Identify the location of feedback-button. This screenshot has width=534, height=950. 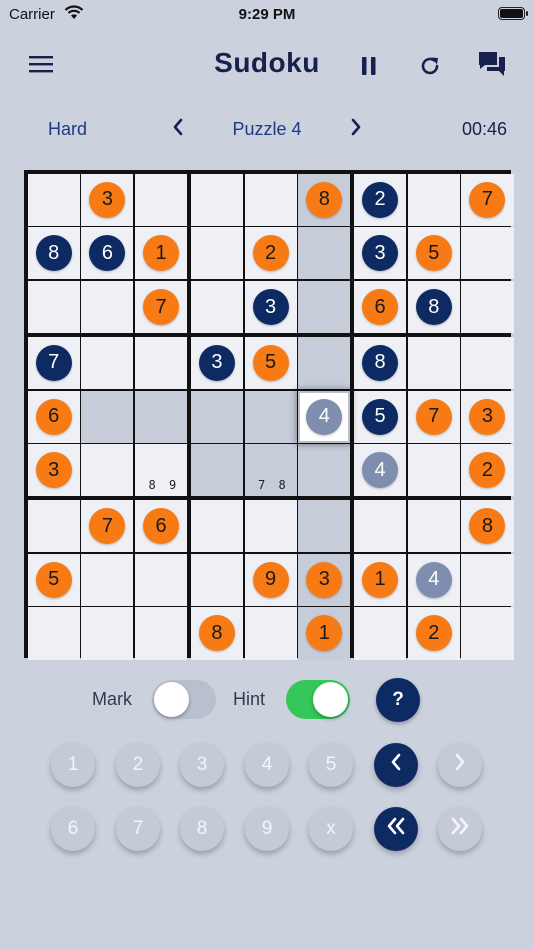
(492, 66).